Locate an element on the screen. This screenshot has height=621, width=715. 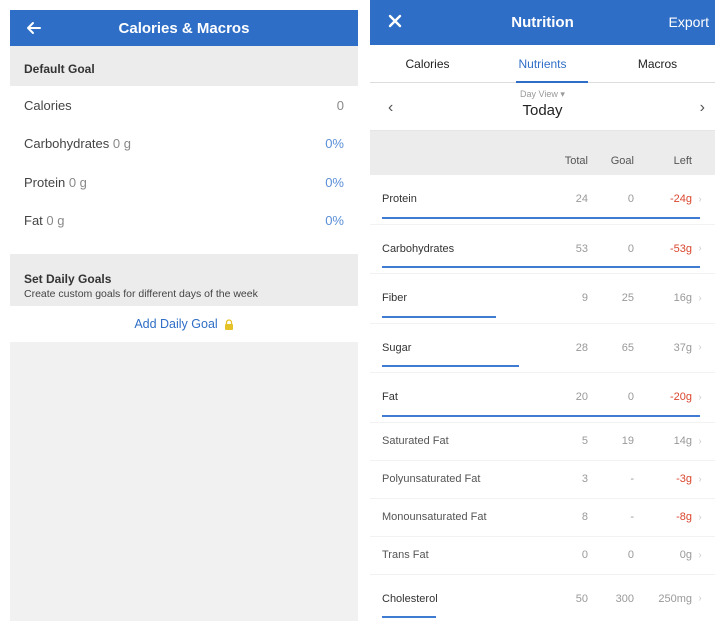
day-view-dropdown: Day View ▾ is located at coordinates (542, 91).